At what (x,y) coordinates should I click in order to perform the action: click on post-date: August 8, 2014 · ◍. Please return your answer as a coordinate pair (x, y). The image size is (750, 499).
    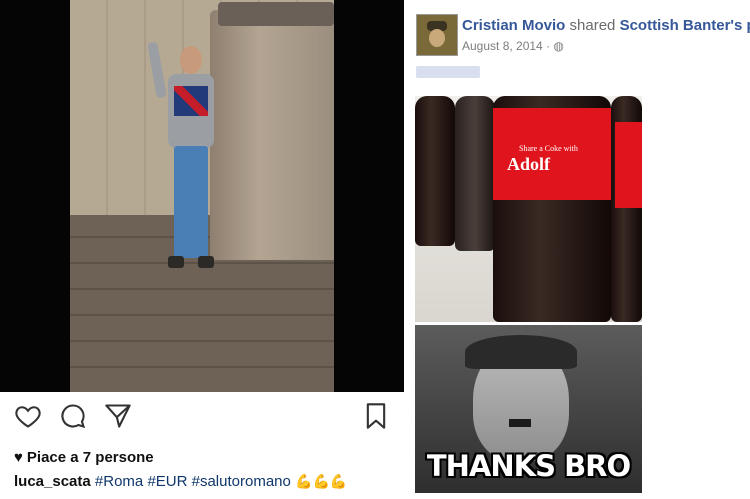
    Looking at the image, I should click on (513, 46).